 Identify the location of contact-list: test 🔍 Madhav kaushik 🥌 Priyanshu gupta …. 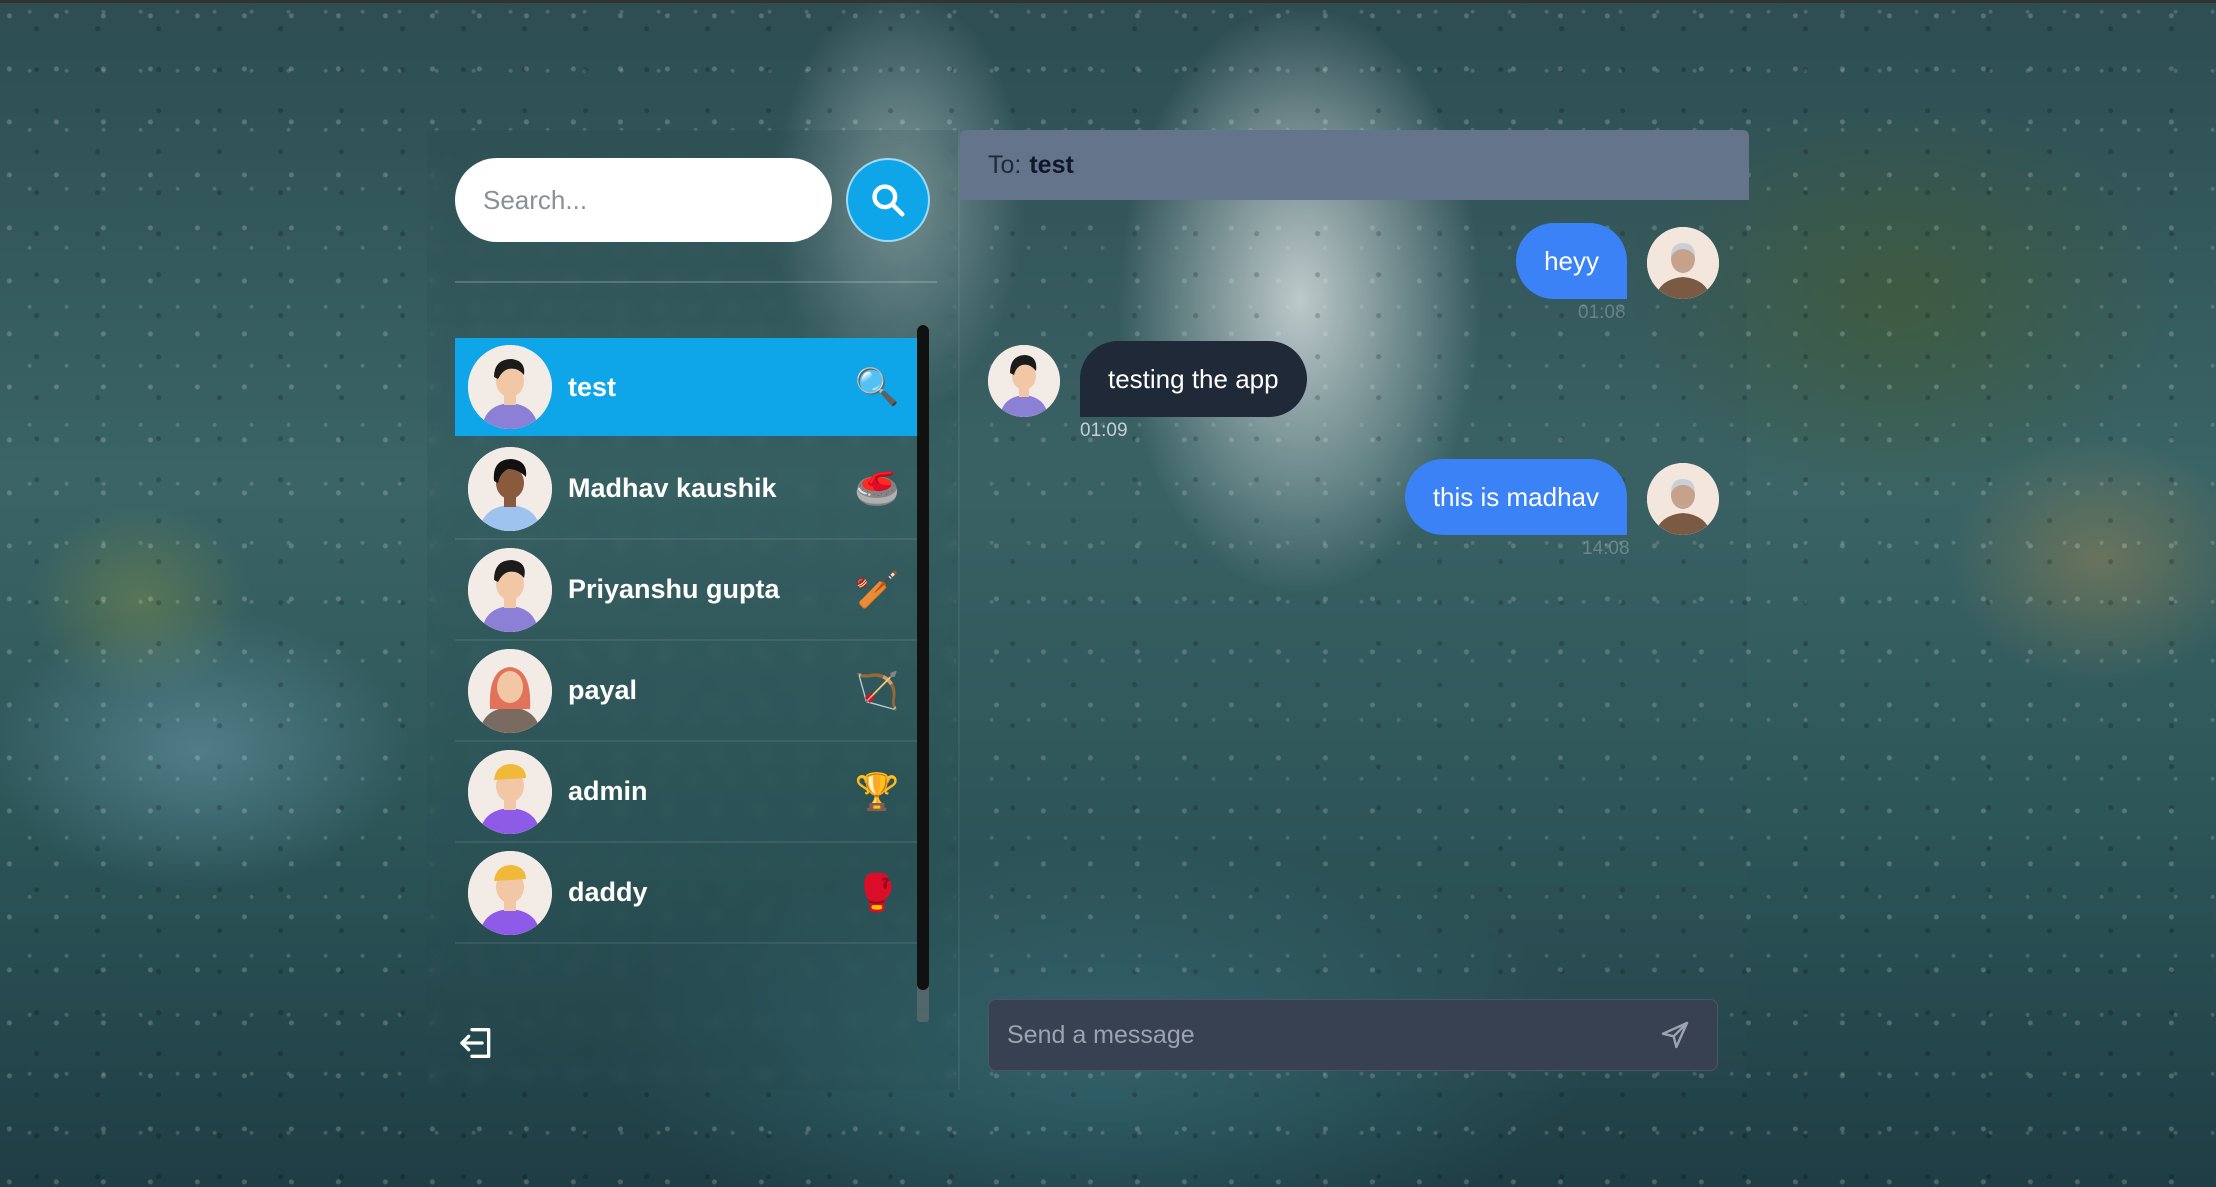
(686, 645).